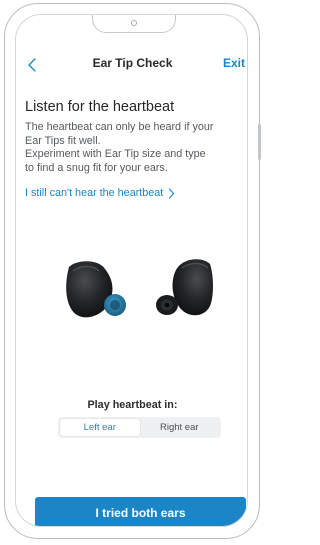  I want to click on page-title: Ear Tip Check, so click(132, 63).